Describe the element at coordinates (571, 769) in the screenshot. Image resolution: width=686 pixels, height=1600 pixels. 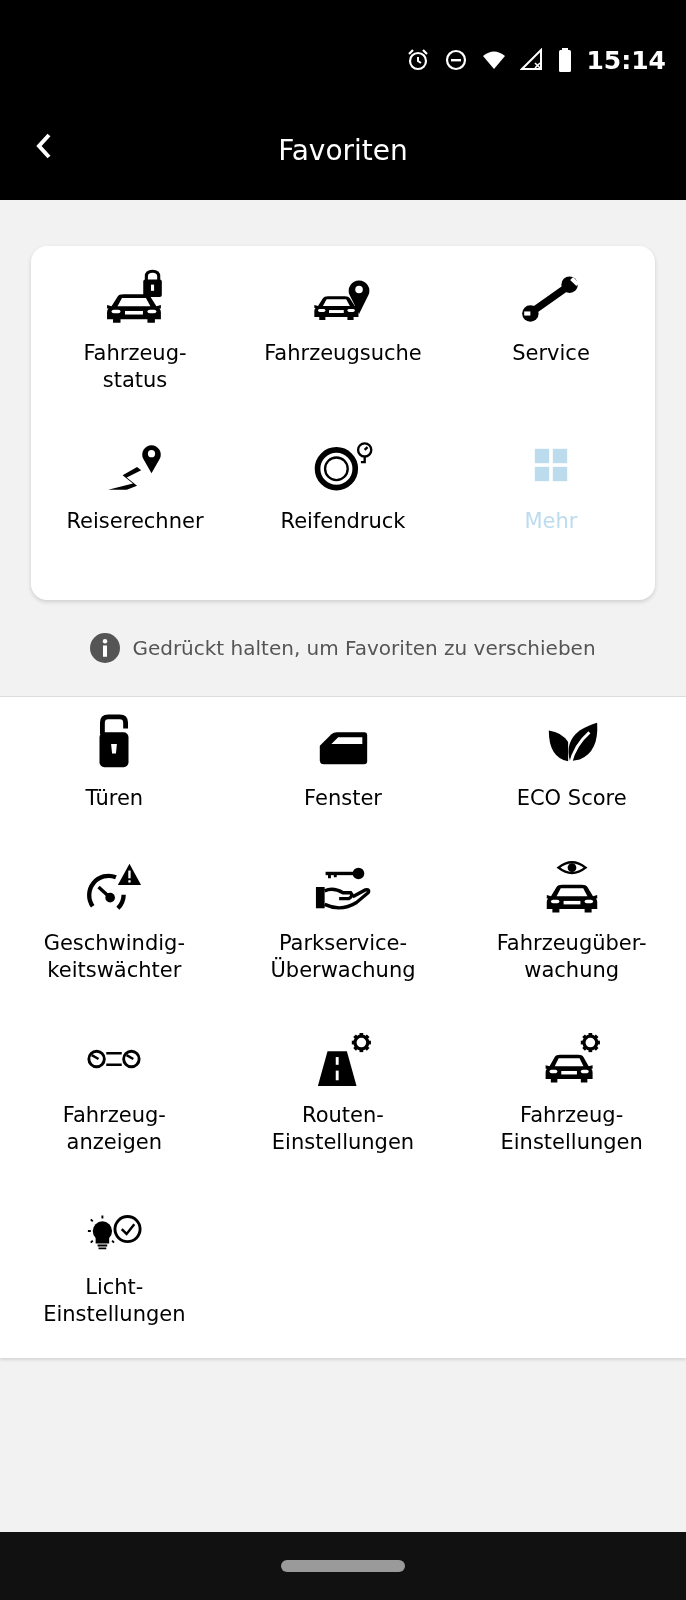
I see `function-tile: ECO Score` at that location.